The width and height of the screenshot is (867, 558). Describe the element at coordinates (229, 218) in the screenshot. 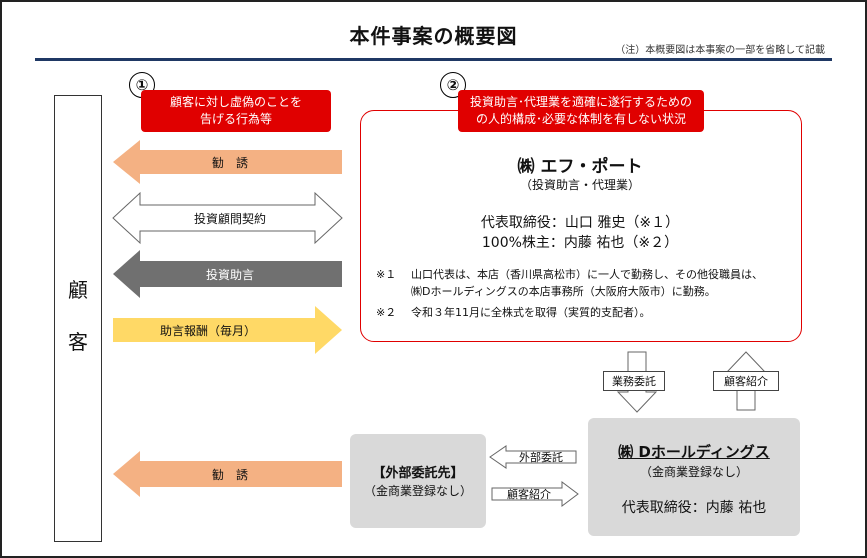

I see `contract-label: 投資顧問契約` at that location.